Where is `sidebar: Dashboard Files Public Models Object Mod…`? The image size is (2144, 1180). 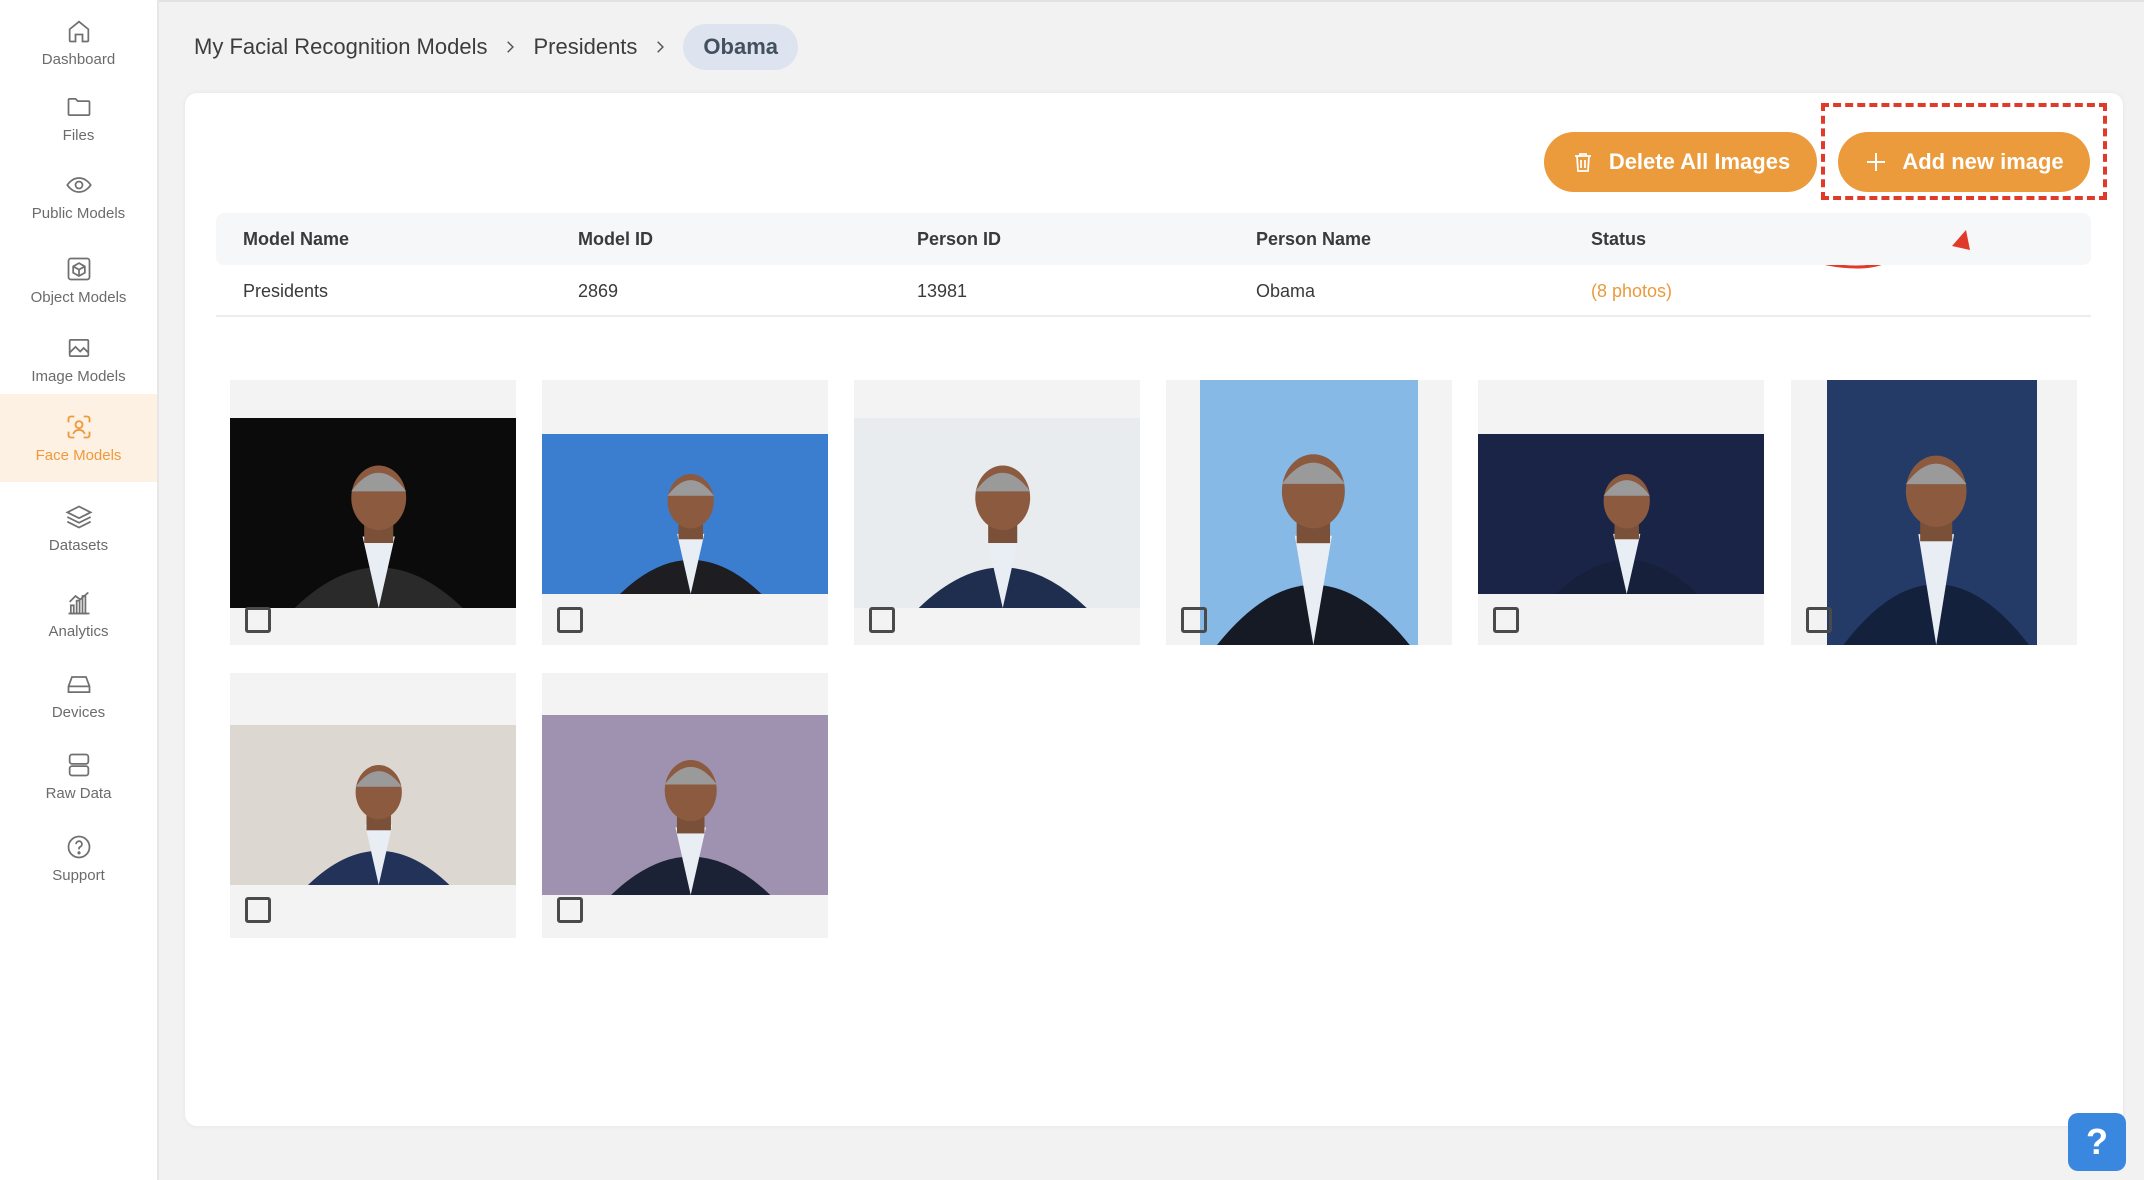 sidebar: Dashboard Files Public Models Object Mod… is located at coordinates (79, 590).